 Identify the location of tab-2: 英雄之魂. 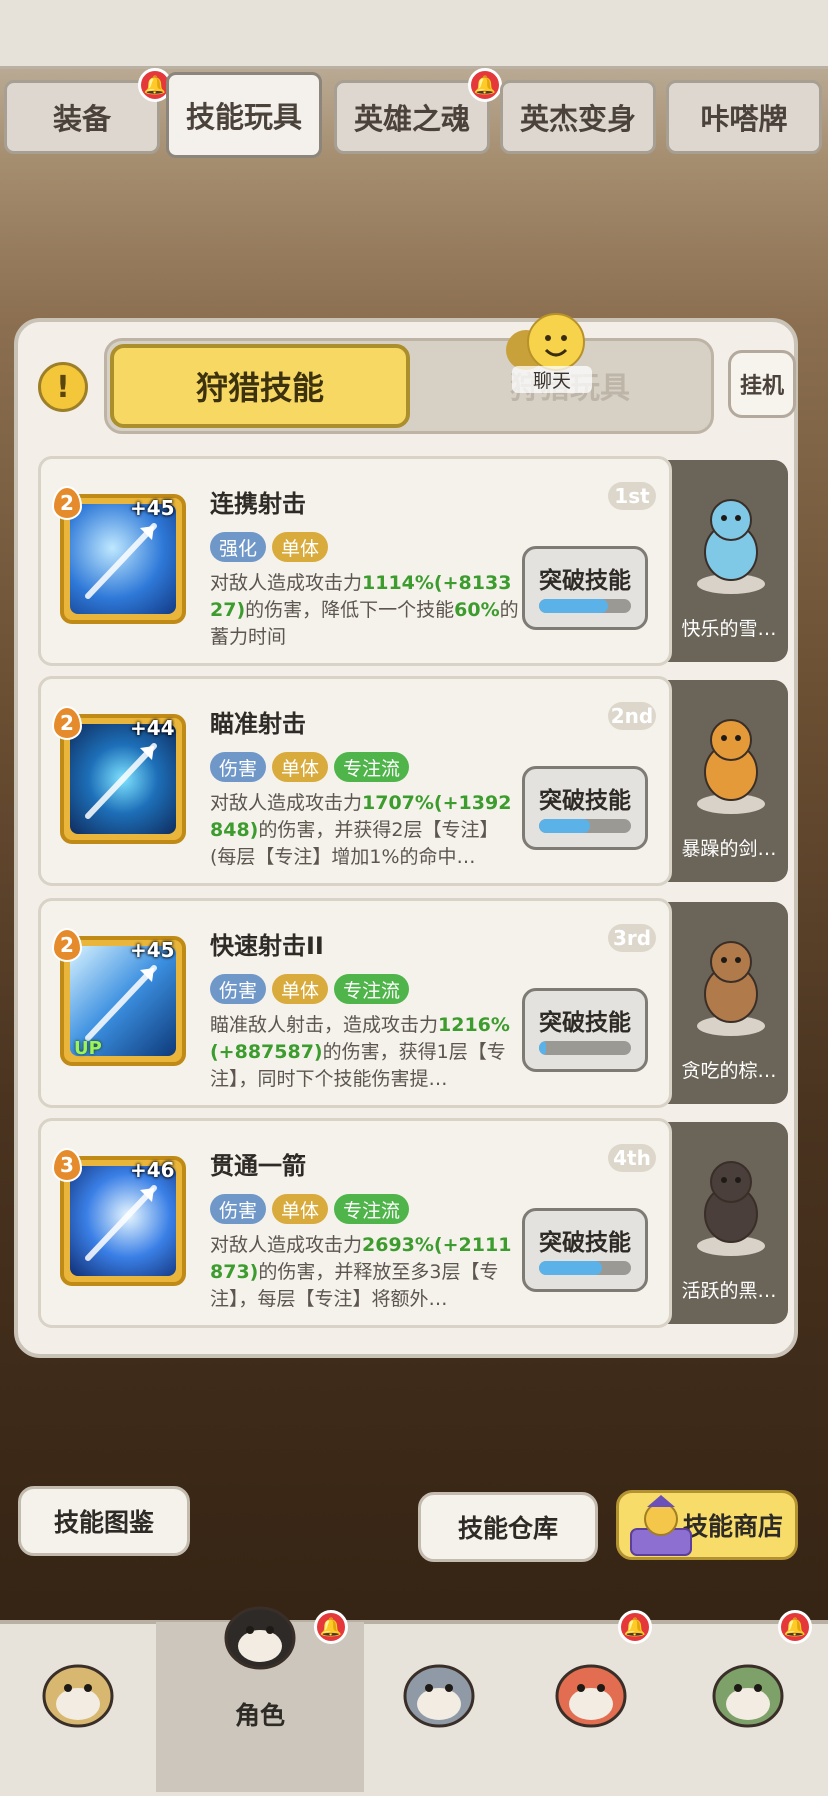
(412, 117).